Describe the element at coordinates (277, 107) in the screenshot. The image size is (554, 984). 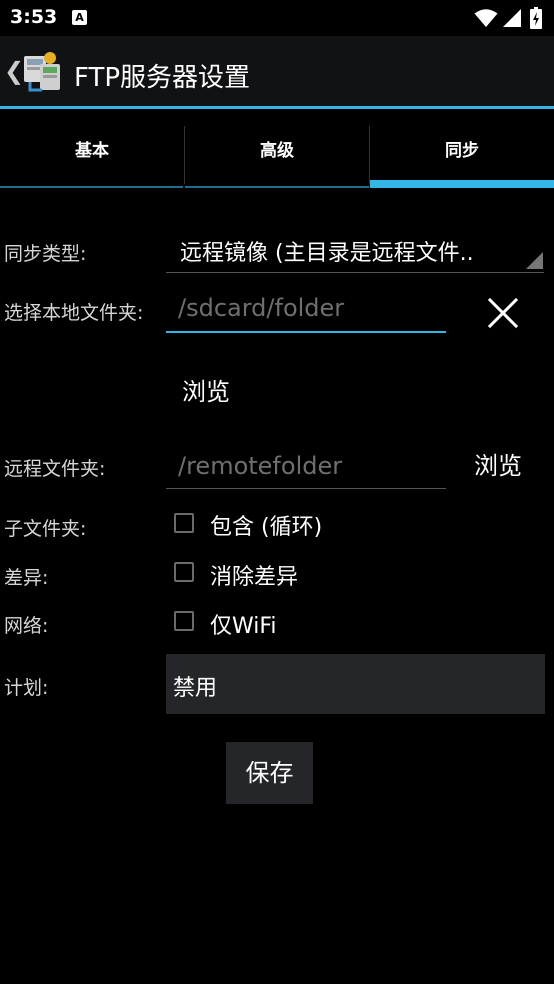
I see `action-bar-divider` at that location.